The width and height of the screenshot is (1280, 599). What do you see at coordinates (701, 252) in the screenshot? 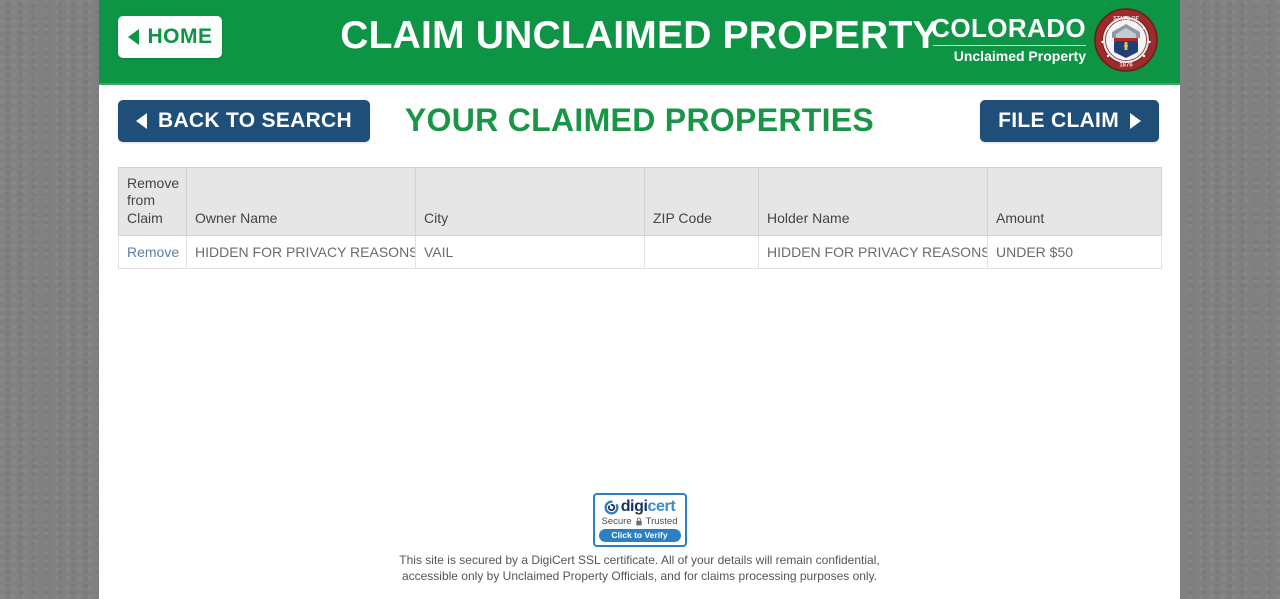
I see `cell-zip-code` at bounding box center [701, 252].